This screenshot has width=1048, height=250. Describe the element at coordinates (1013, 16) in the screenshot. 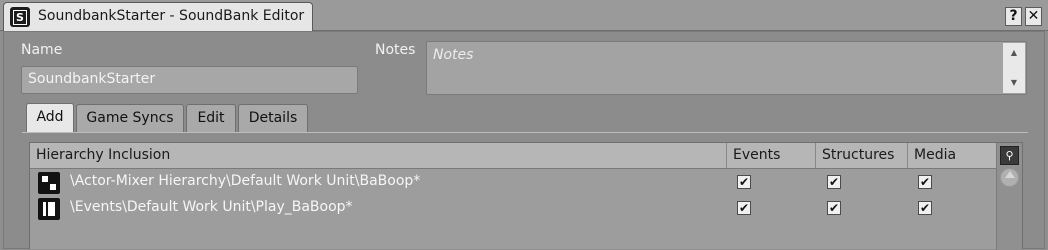

I see `help-button: ?` at that location.